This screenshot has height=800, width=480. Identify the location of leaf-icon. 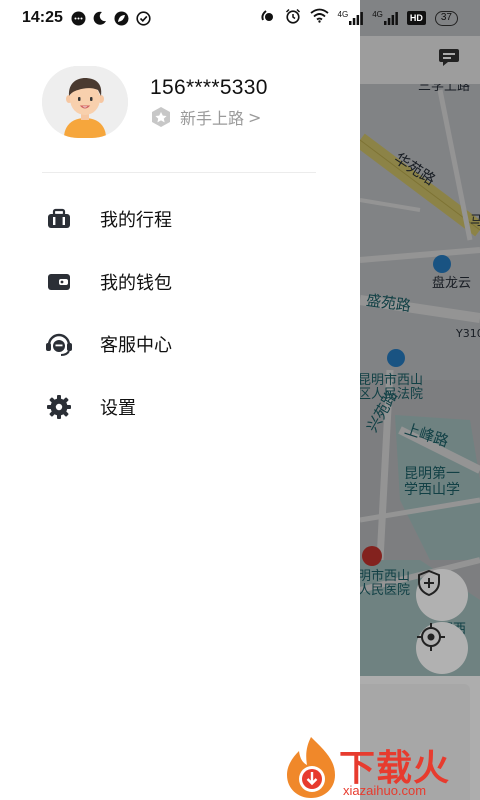
(121, 18).